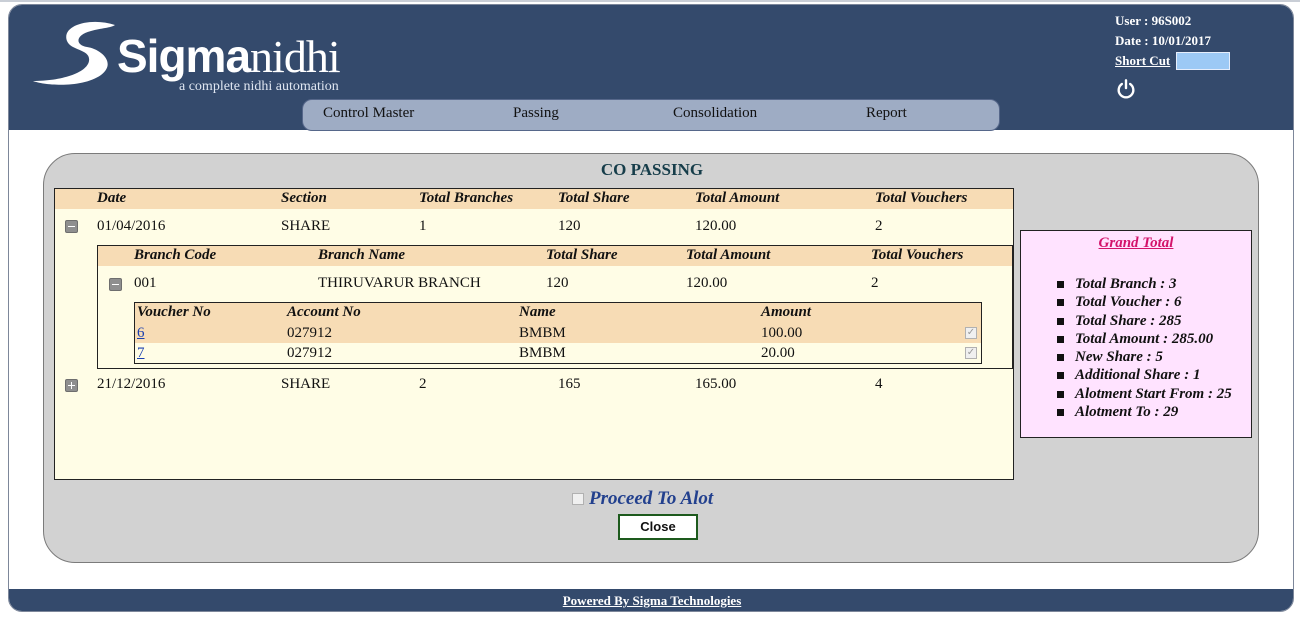  I want to click on panel-title: CO PASSING, so click(652, 169).